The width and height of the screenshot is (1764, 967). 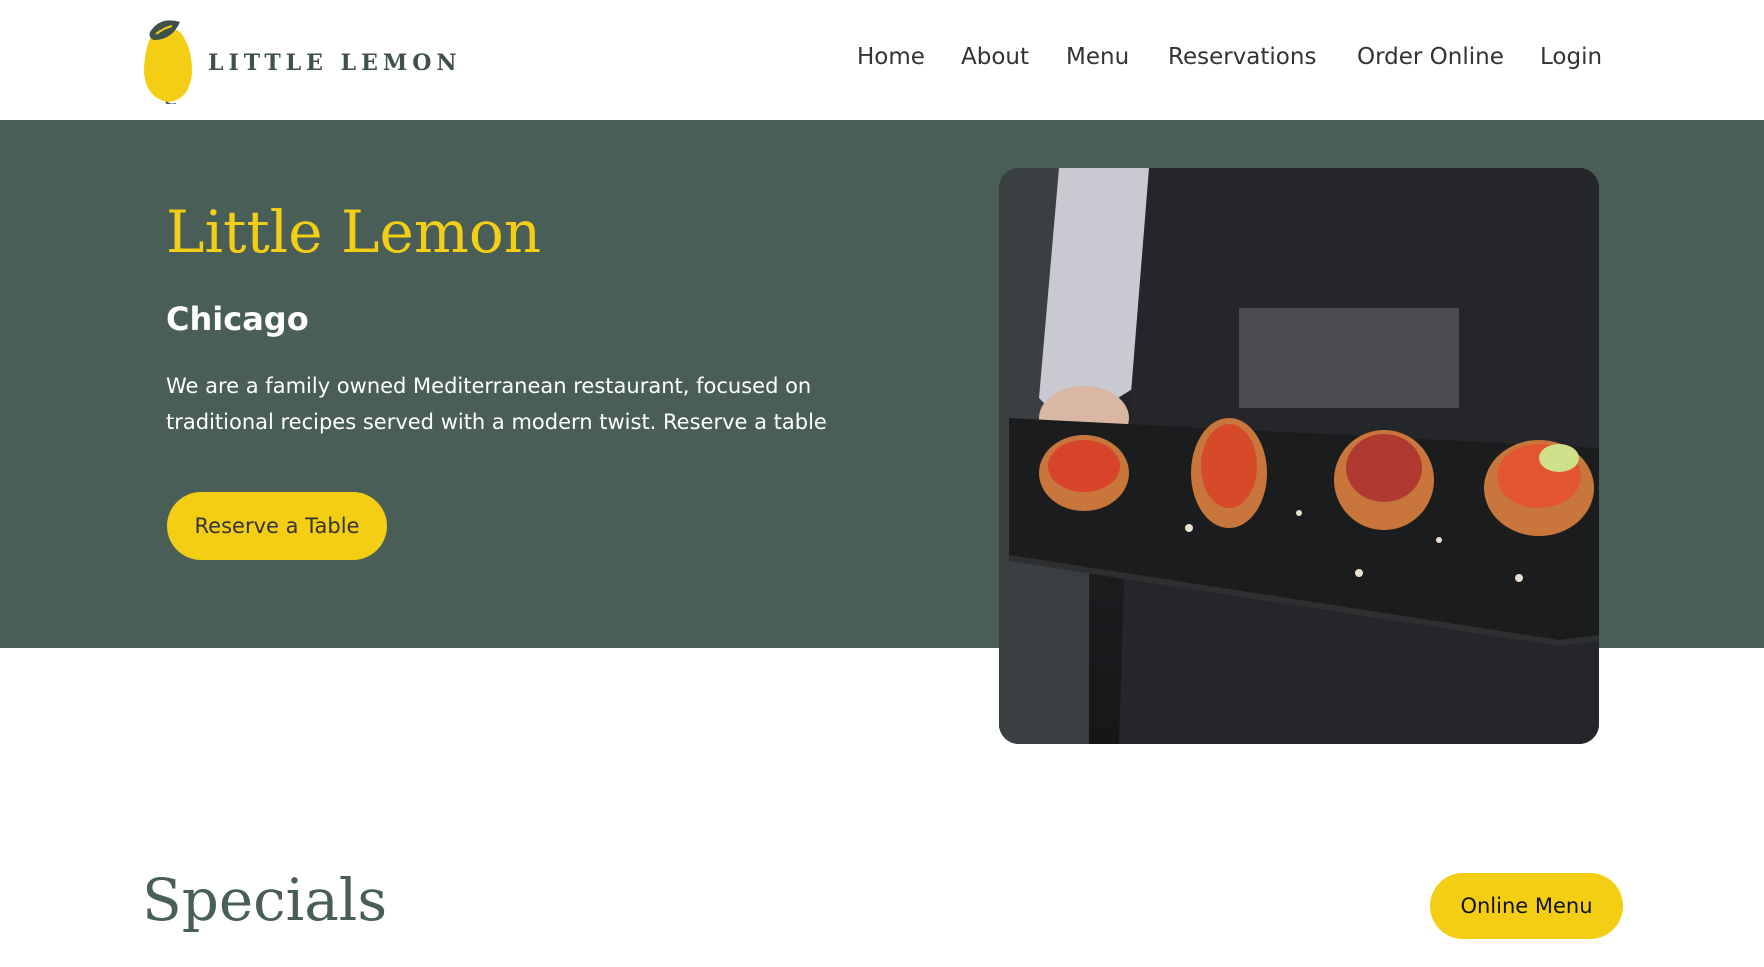 I want to click on specials-title: Specials, so click(x=265, y=900).